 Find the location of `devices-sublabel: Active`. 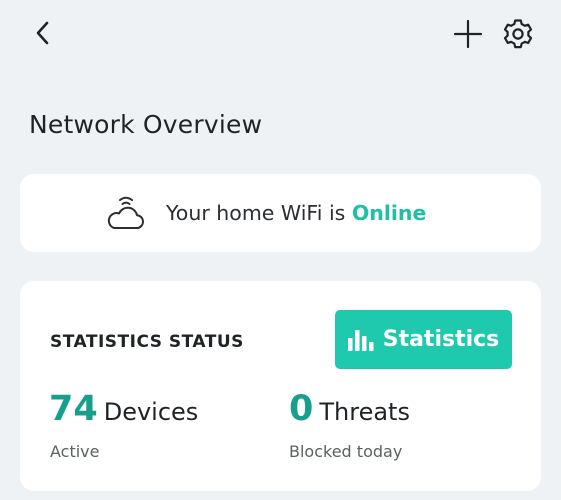

devices-sublabel: Active is located at coordinates (75, 451).